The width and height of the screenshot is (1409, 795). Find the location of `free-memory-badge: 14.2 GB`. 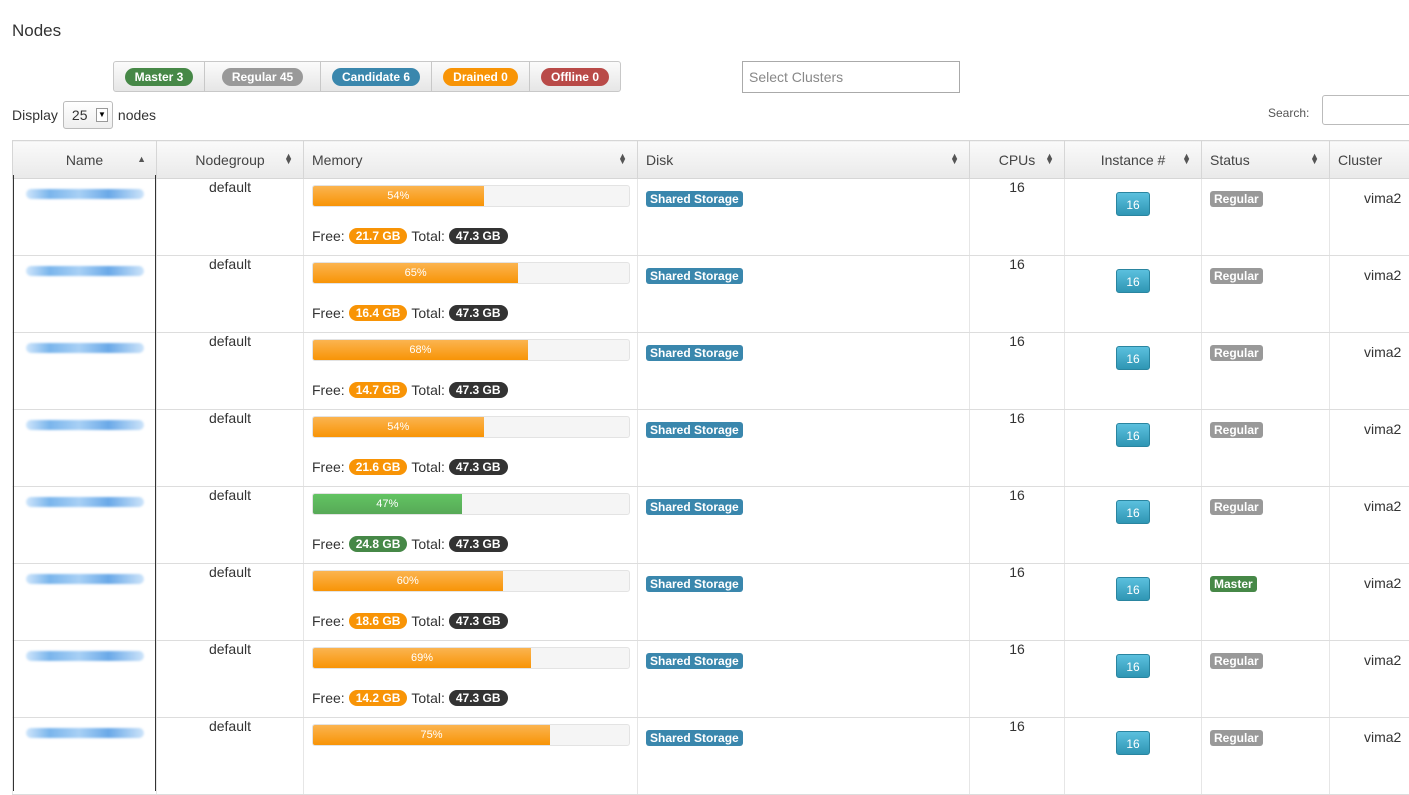

free-memory-badge: 14.2 GB is located at coordinates (378, 698).